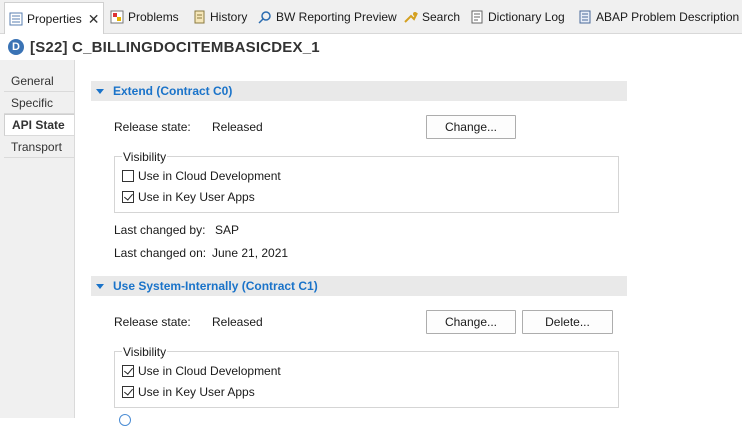 This screenshot has width=742, height=426. Describe the element at coordinates (585, 17) in the screenshot. I see `abap-problem-icon` at that location.